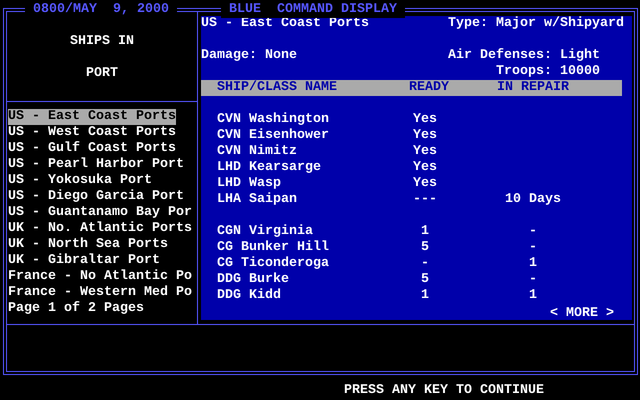 The width and height of the screenshot is (640, 400). Describe the element at coordinates (249, 184) in the screenshot. I see `ship-name: LHD Wasp` at that location.